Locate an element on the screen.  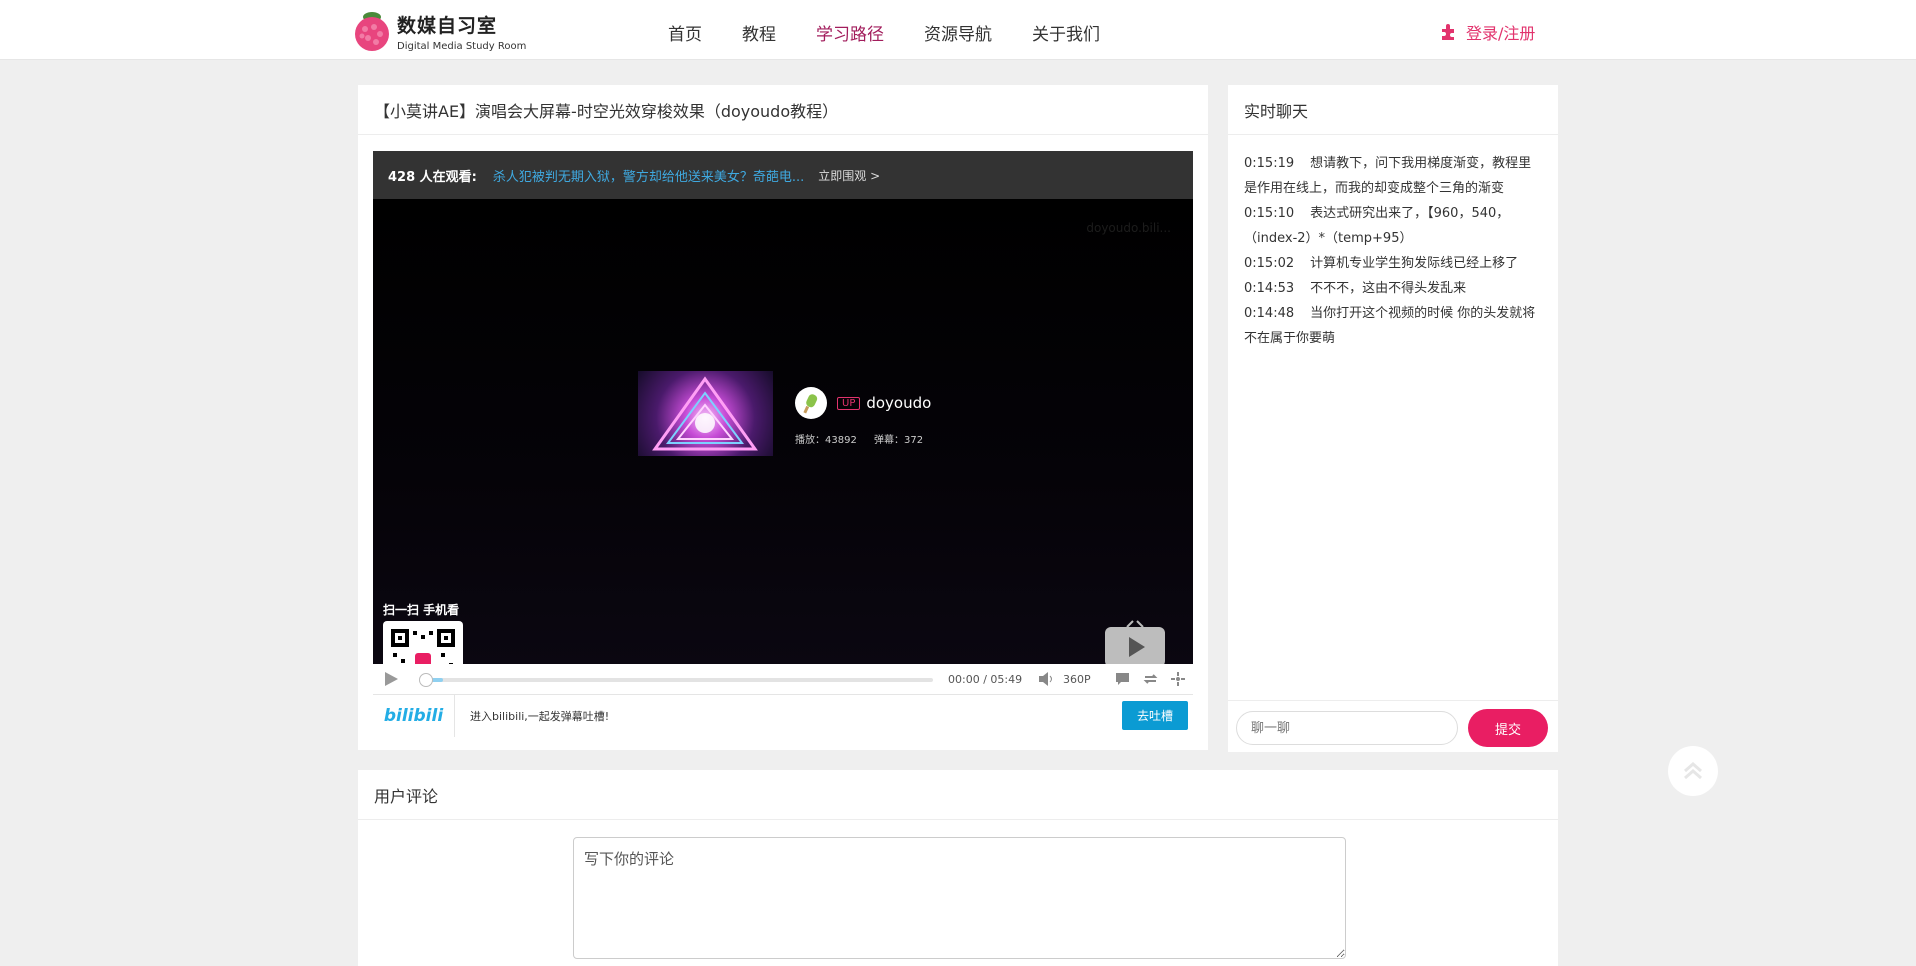
login-register-link: 登录/注册 is located at coordinates (1487, 32).